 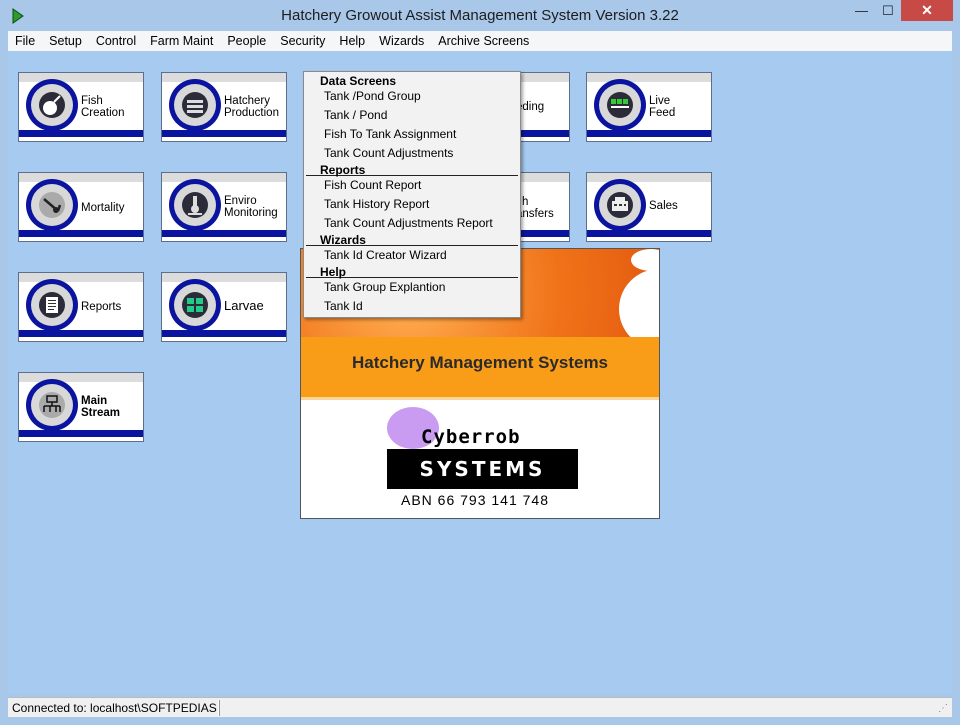 What do you see at coordinates (116, 41) in the screenshot?
I see `menu-control: Control` at bounding box center [116, 41].